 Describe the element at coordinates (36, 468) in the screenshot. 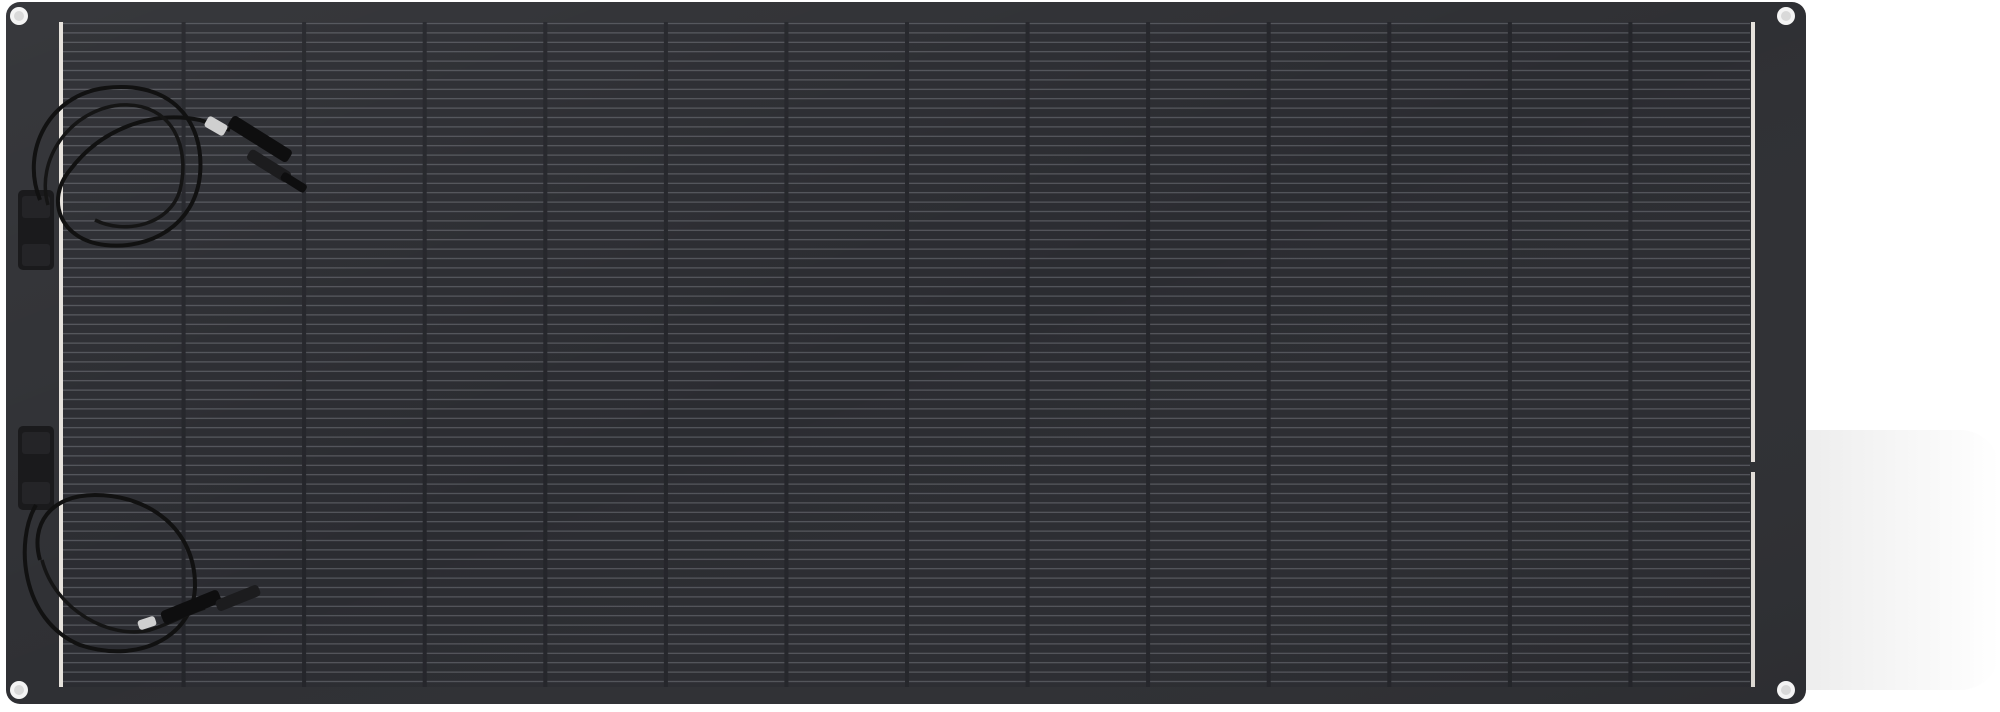

I see `junction-box-icon` at that location.